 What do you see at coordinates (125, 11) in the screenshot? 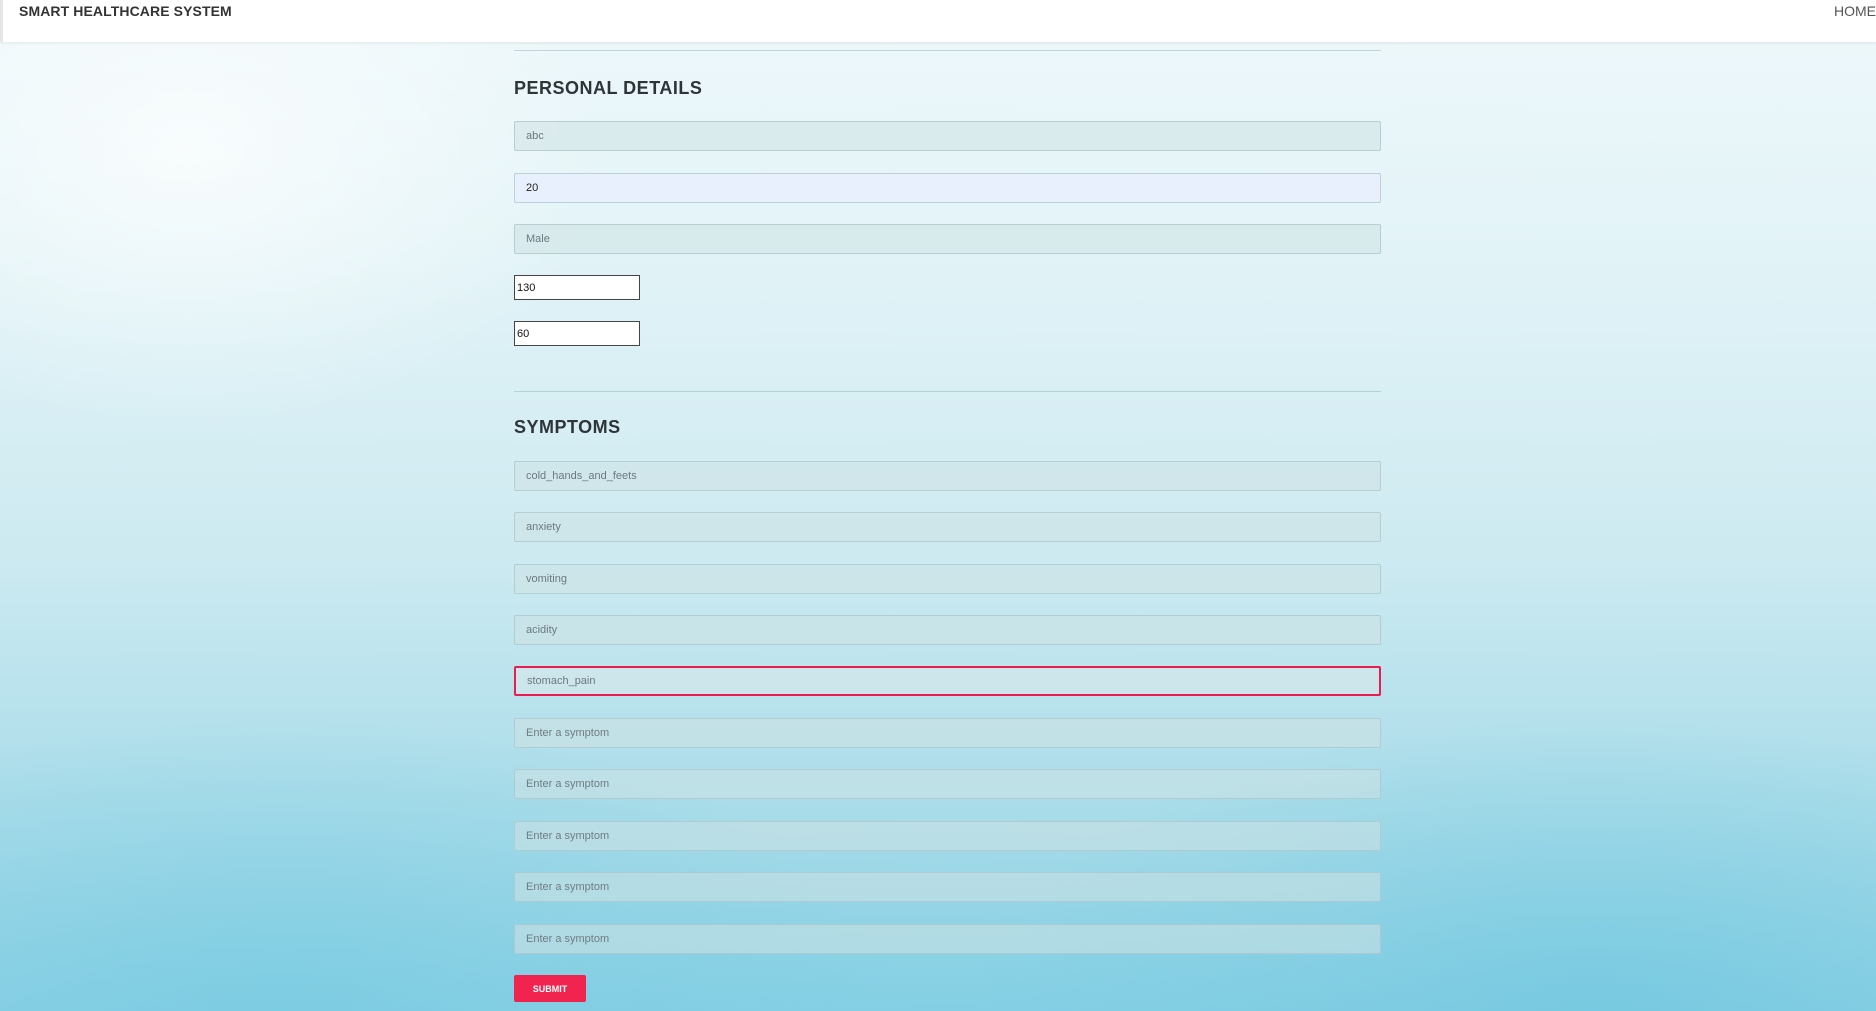
I see `brand-title: SMART HEALTHCARE SYSTEM` at bounding box center [125, 11].